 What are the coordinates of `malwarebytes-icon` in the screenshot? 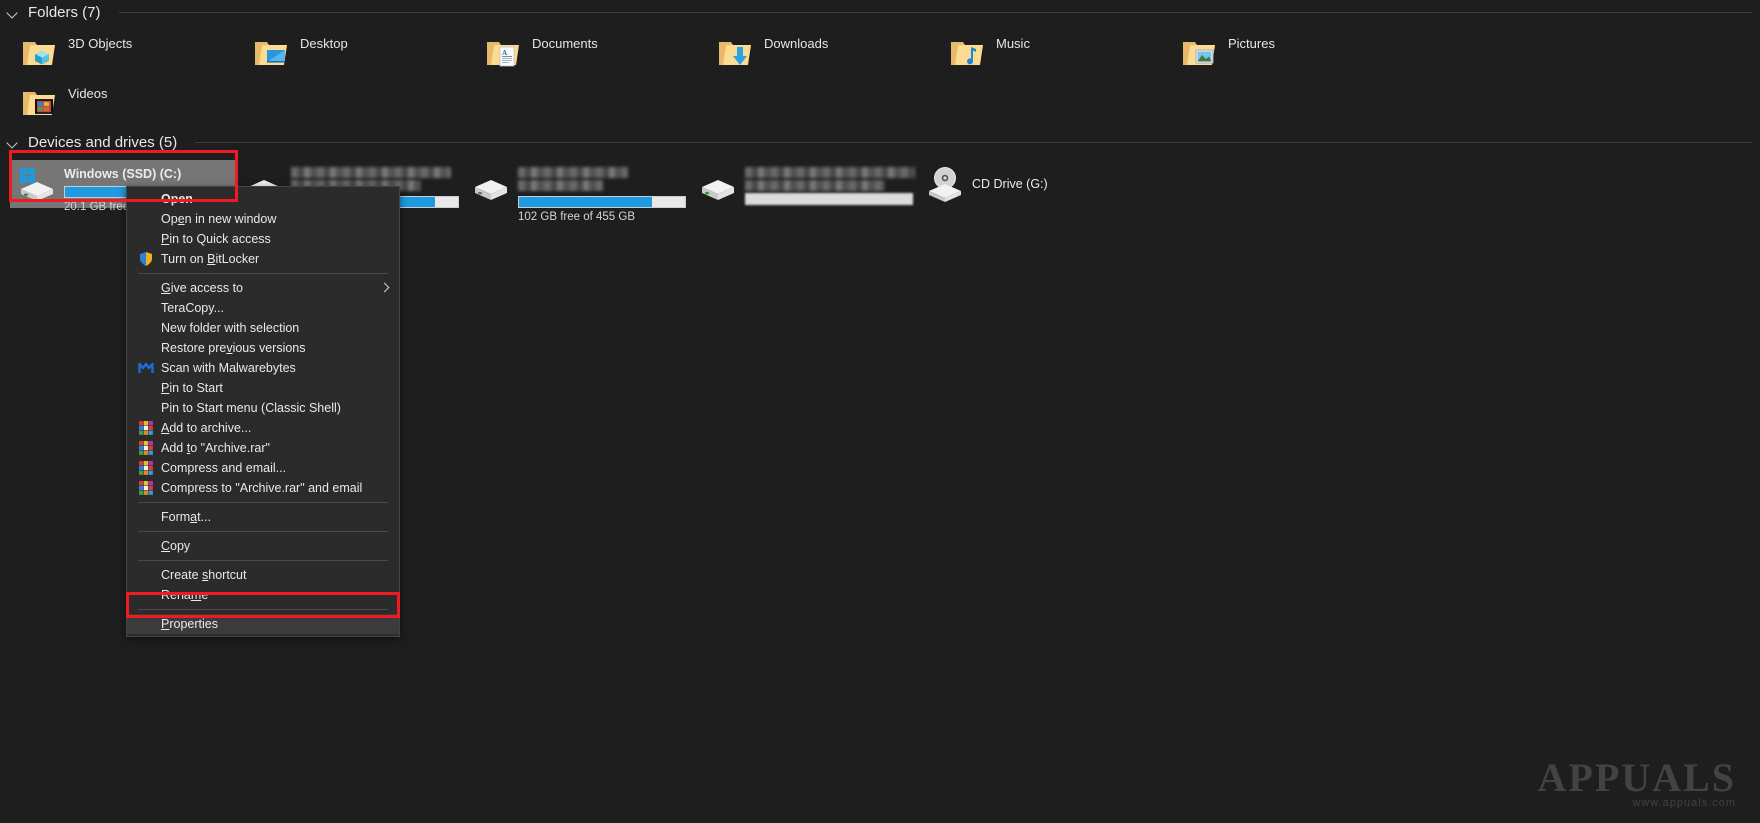 It's located at (146, 368).